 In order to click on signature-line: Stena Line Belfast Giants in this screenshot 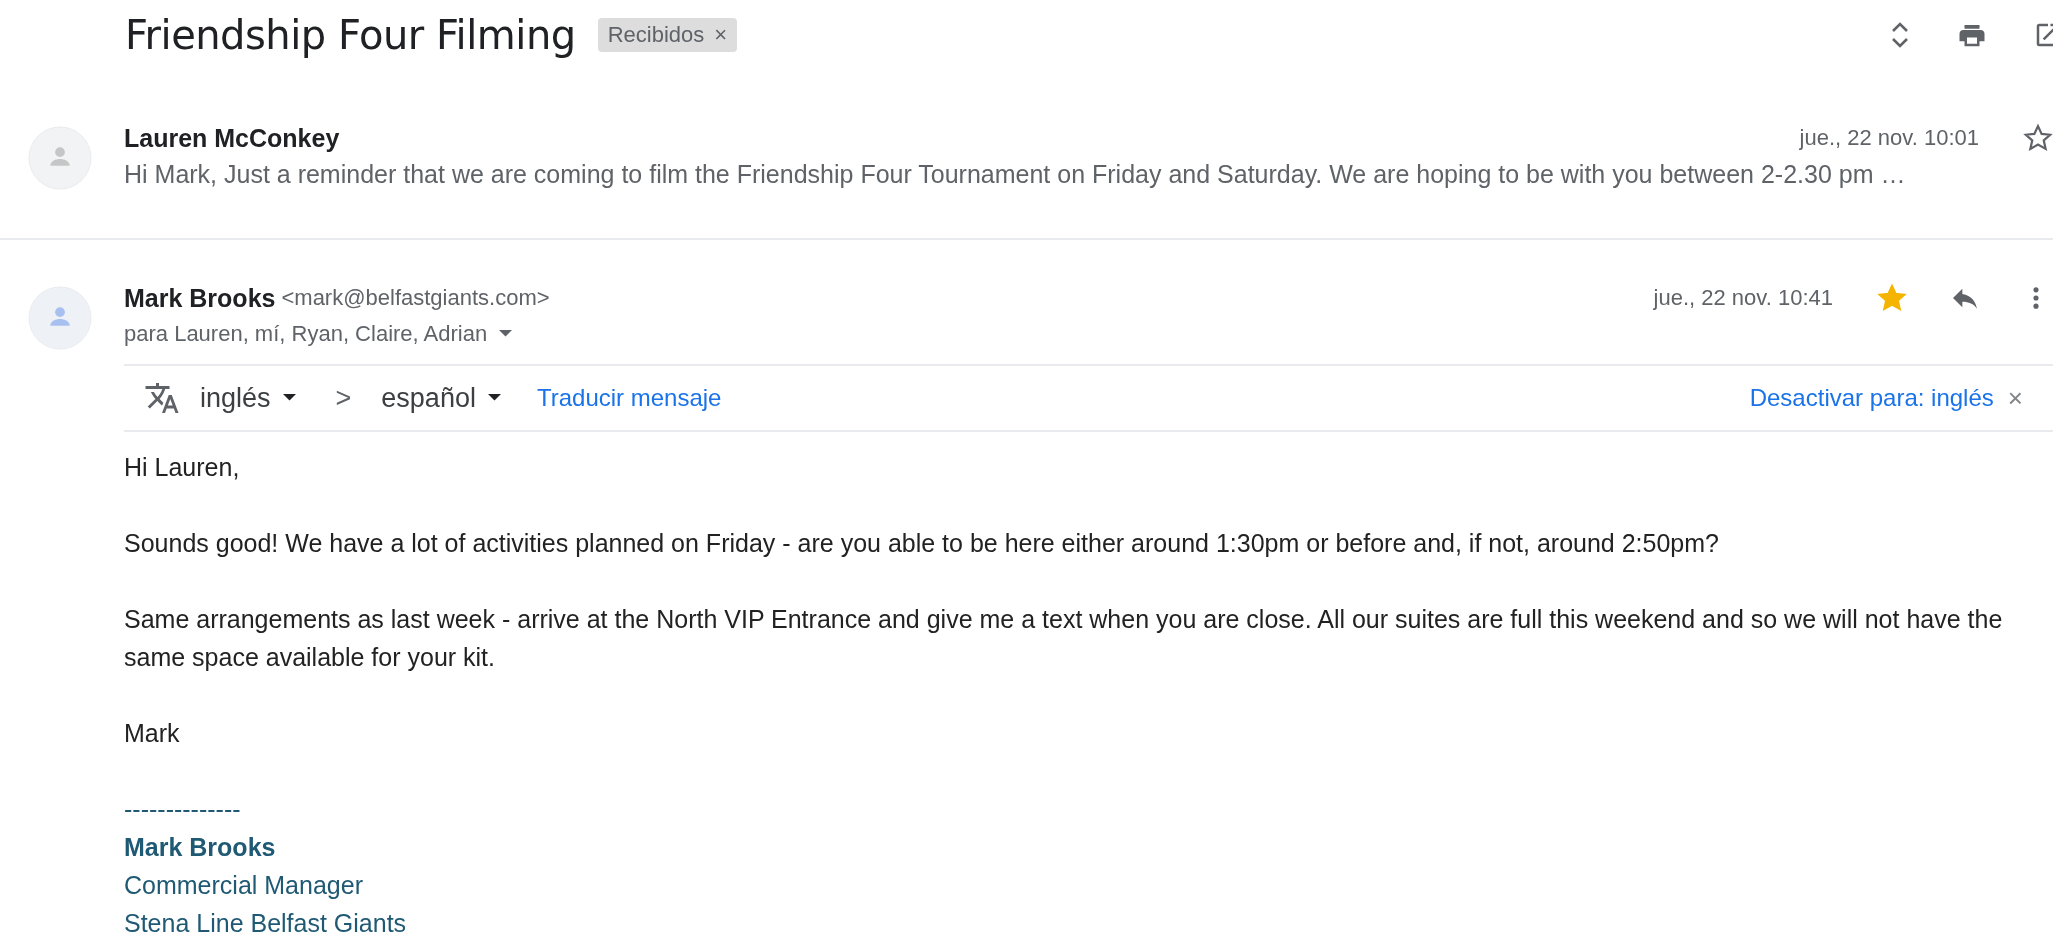, I will do `click(266, 923)`.